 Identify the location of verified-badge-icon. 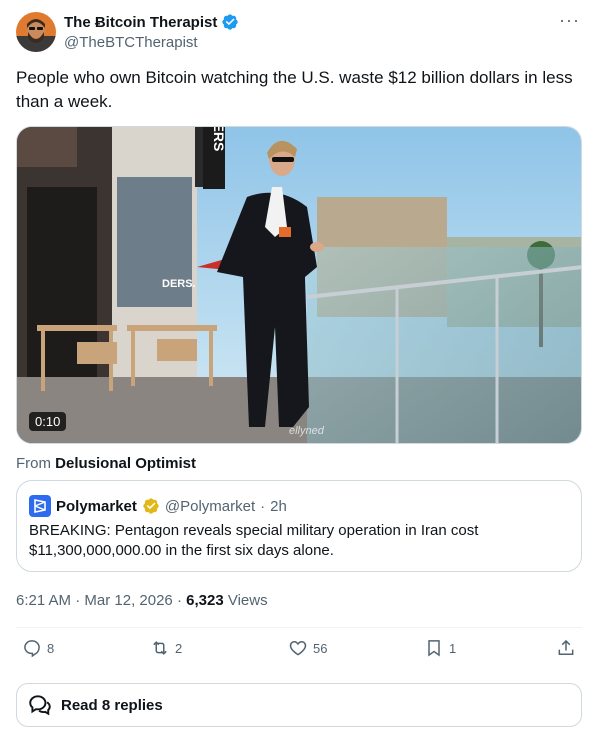
(230, 22).